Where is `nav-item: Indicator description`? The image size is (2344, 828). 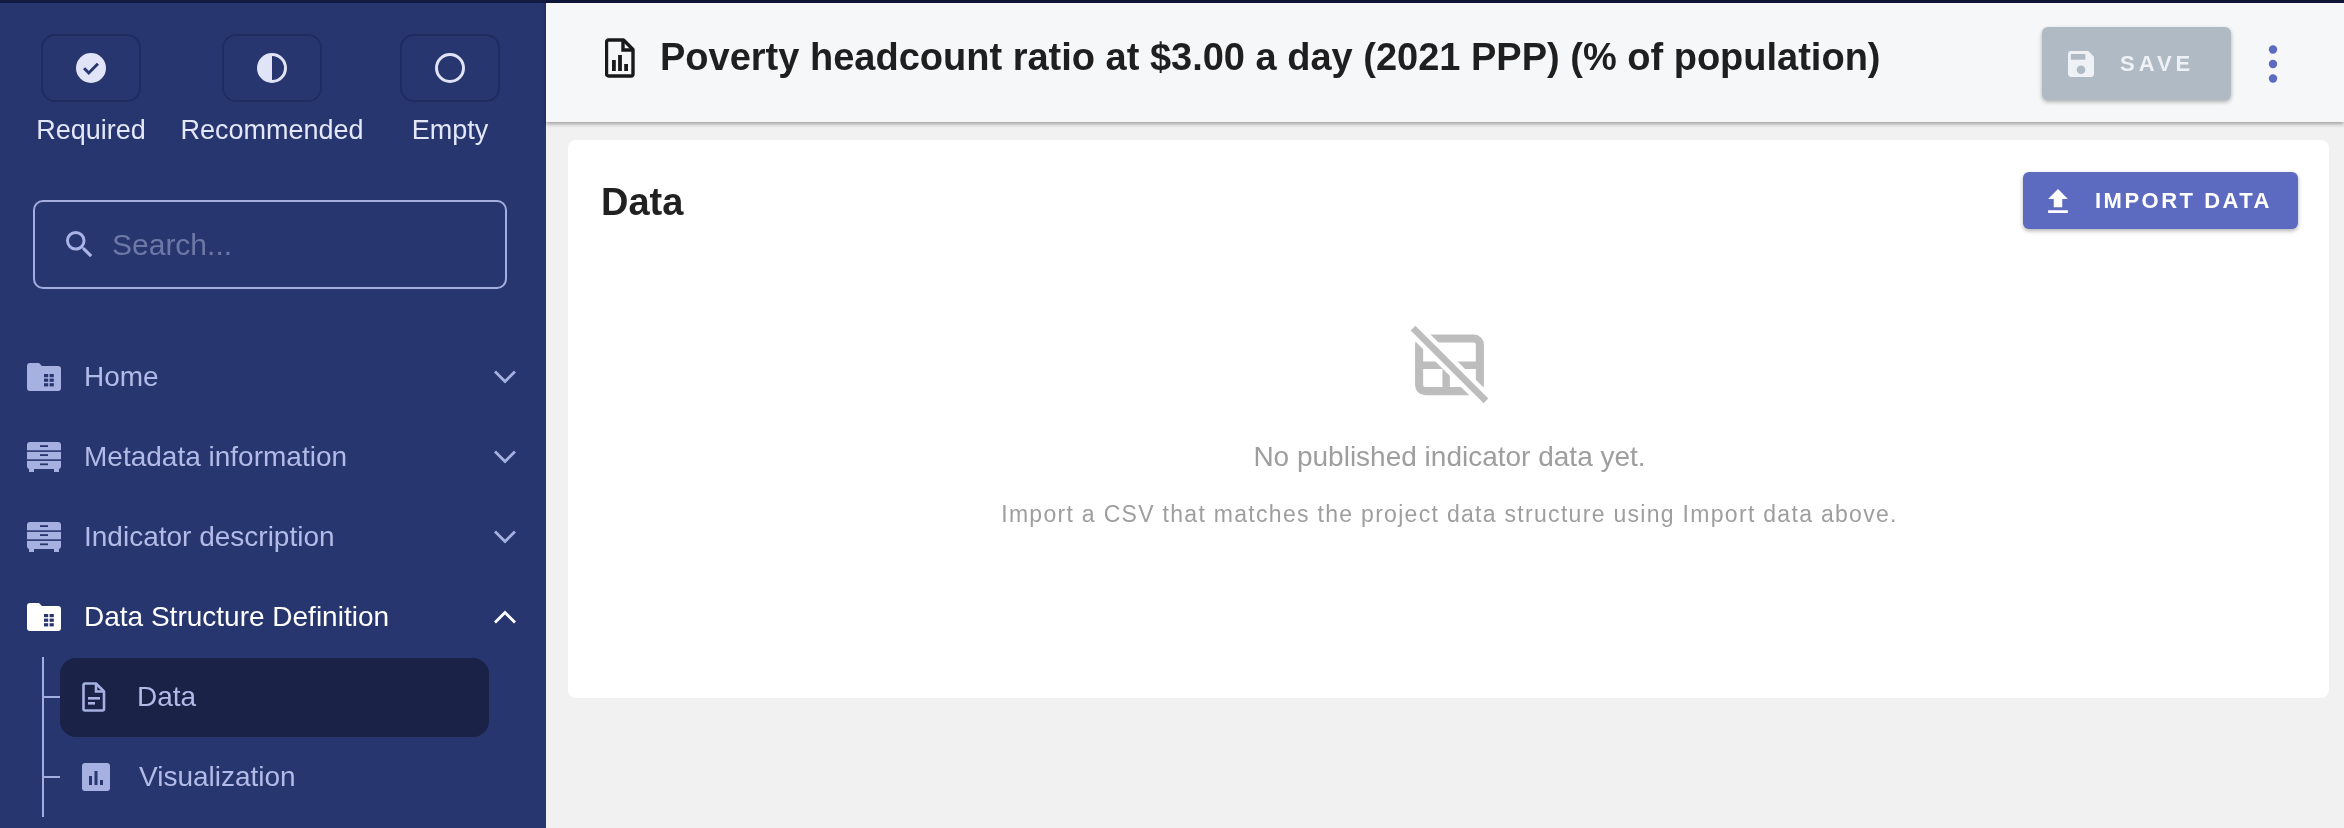 nav-item: Indicator description is located at coordinates (273, 537).